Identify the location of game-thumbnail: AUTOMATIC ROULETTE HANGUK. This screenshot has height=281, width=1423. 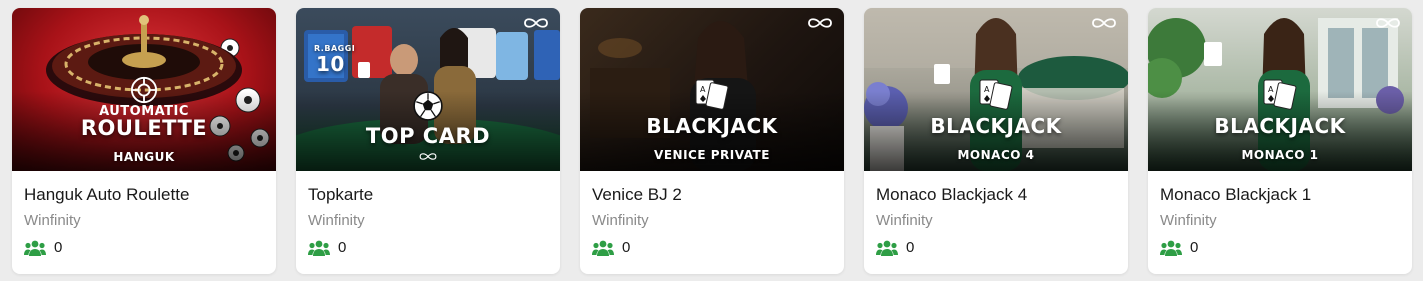
(144, 89).